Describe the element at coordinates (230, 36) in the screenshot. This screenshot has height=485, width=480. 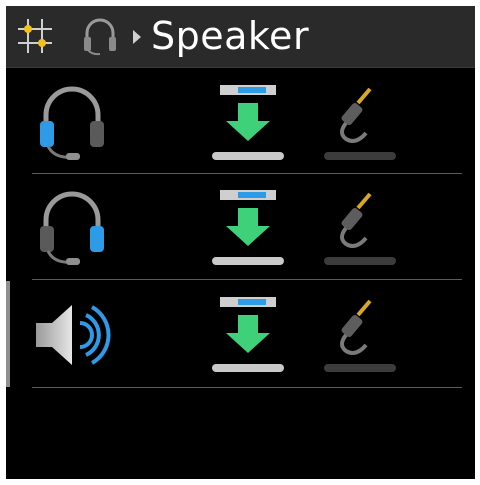
I see `page-title: Speaker` at that location.